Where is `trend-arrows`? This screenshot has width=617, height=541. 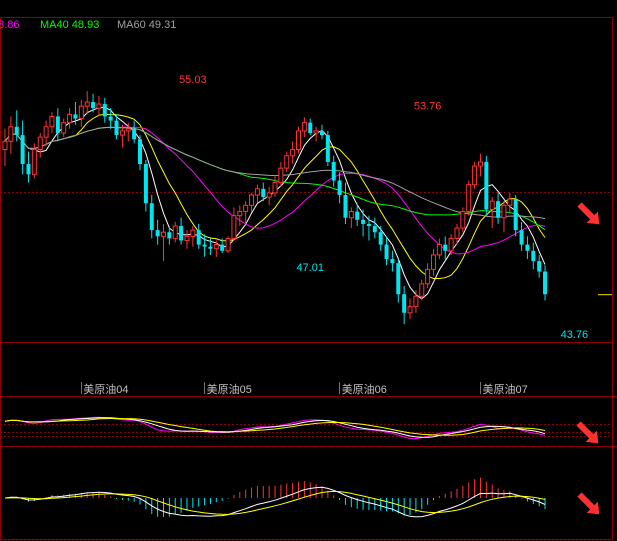
trend-arrows is located at coordinates (588, 358).